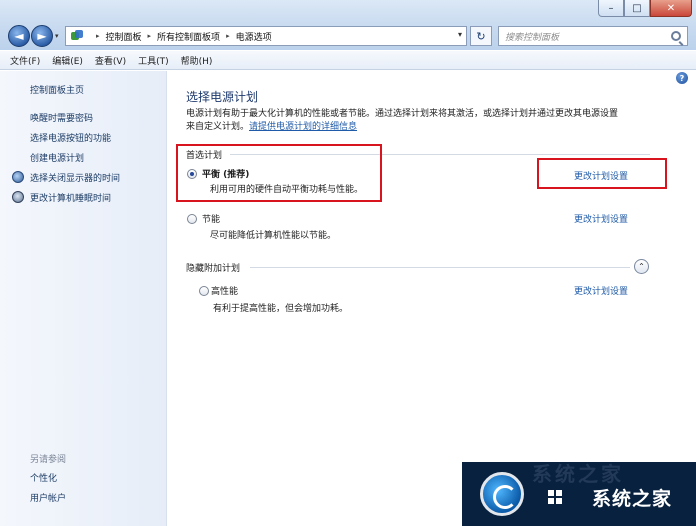  What do you see at coordinates (61, 117) in the screenshot?
I see `sidebar-item-wake-password: 唤醒时需要密码` at bounding box center [61, 117].